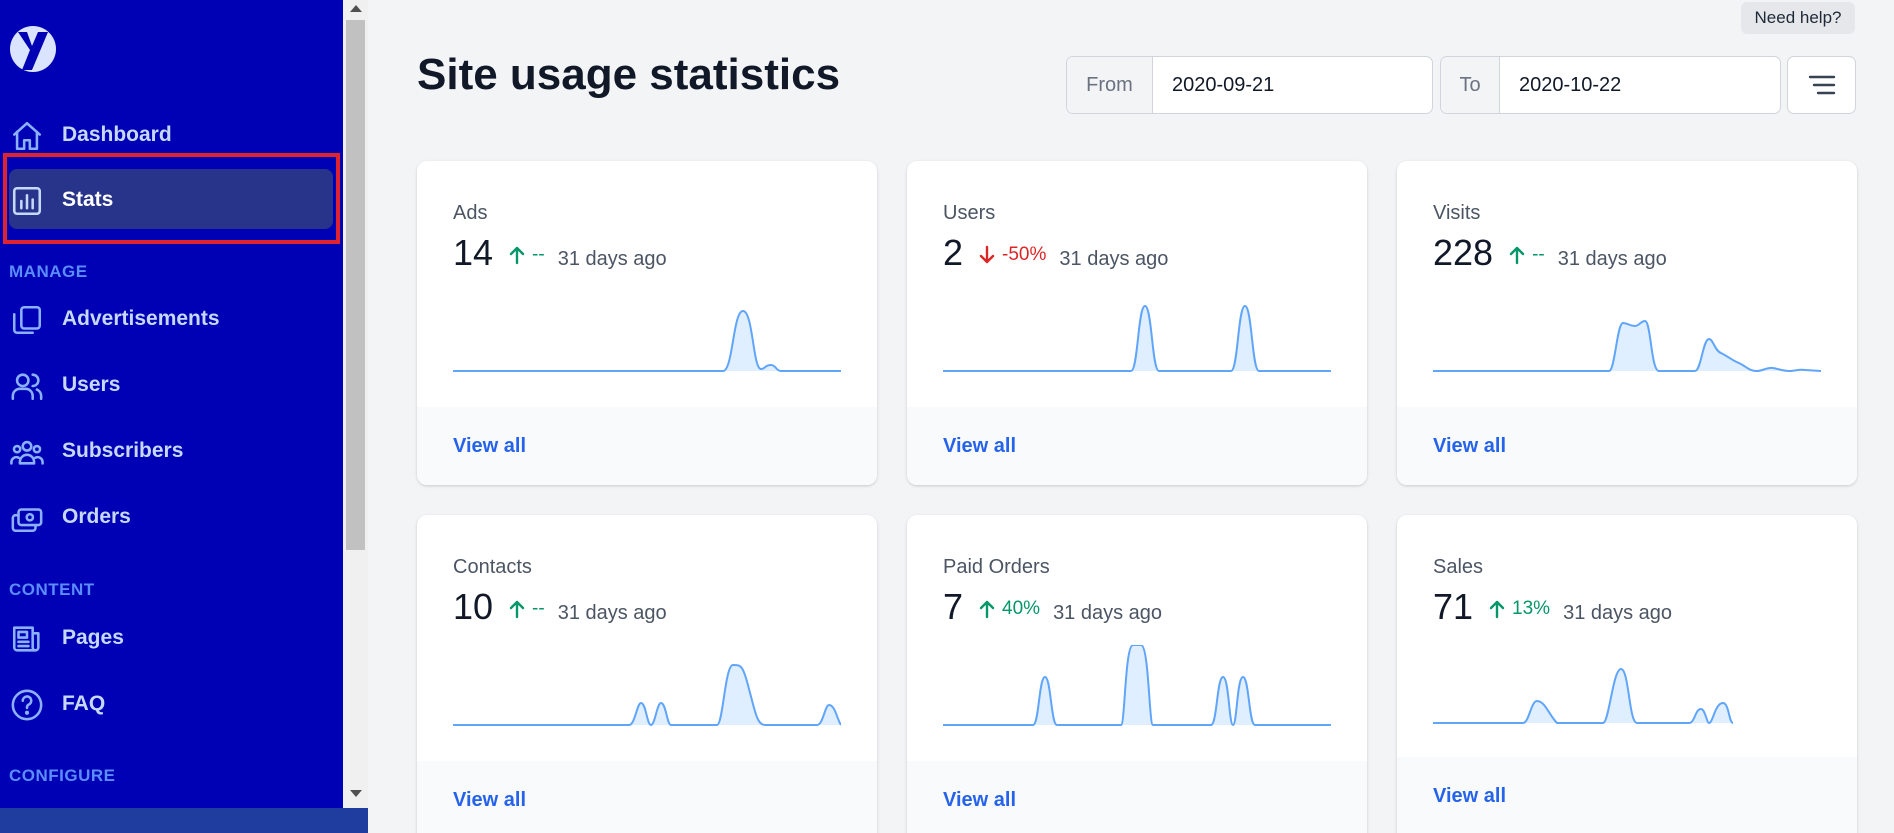  I want to click on card-title: Ads, so click(470, 213).